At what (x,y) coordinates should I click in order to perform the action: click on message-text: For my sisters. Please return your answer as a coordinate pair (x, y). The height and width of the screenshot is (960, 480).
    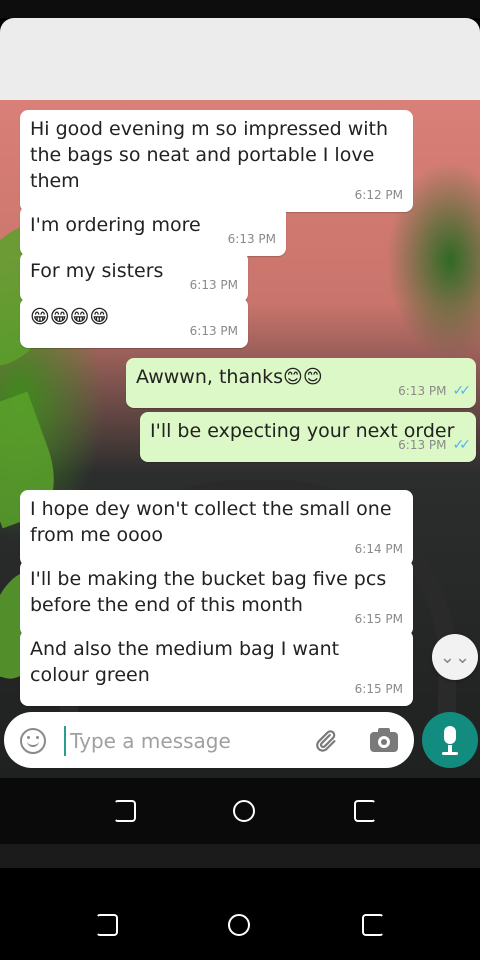
    Looking at the image, I should click on (97, 271).